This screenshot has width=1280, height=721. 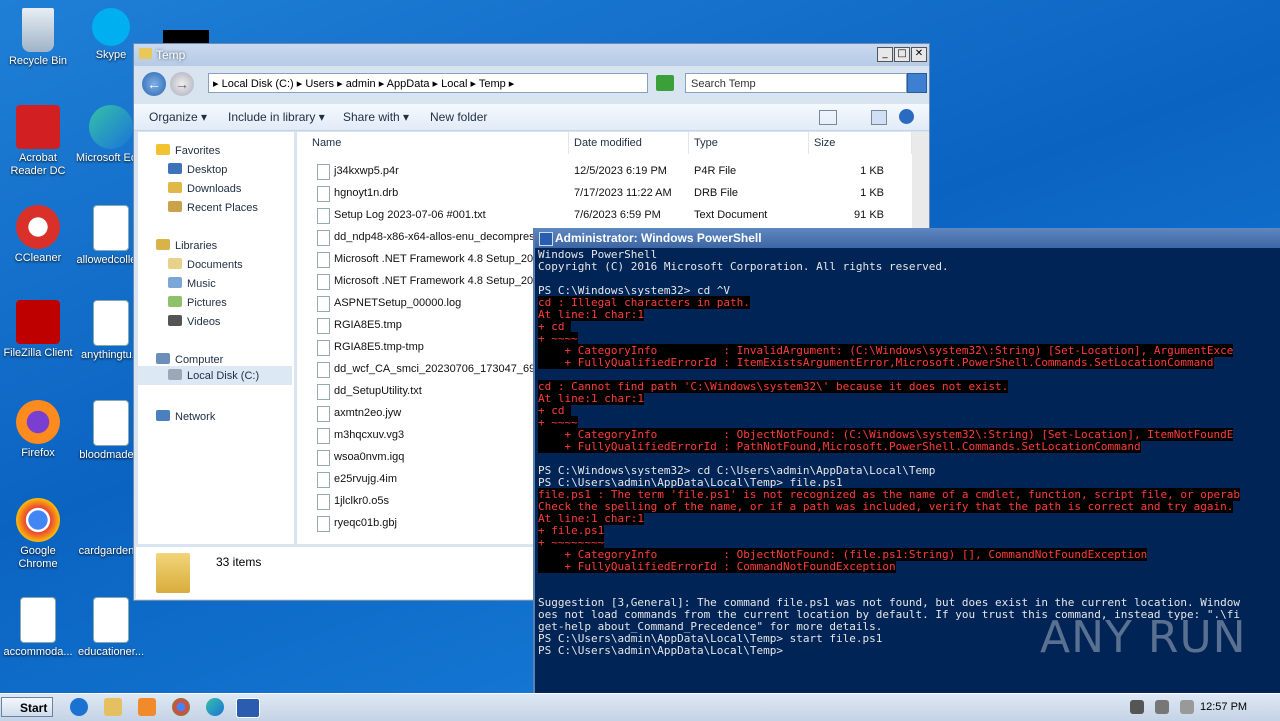 I want to click on edge-taskbar-icon, so click(x=215, y=707).